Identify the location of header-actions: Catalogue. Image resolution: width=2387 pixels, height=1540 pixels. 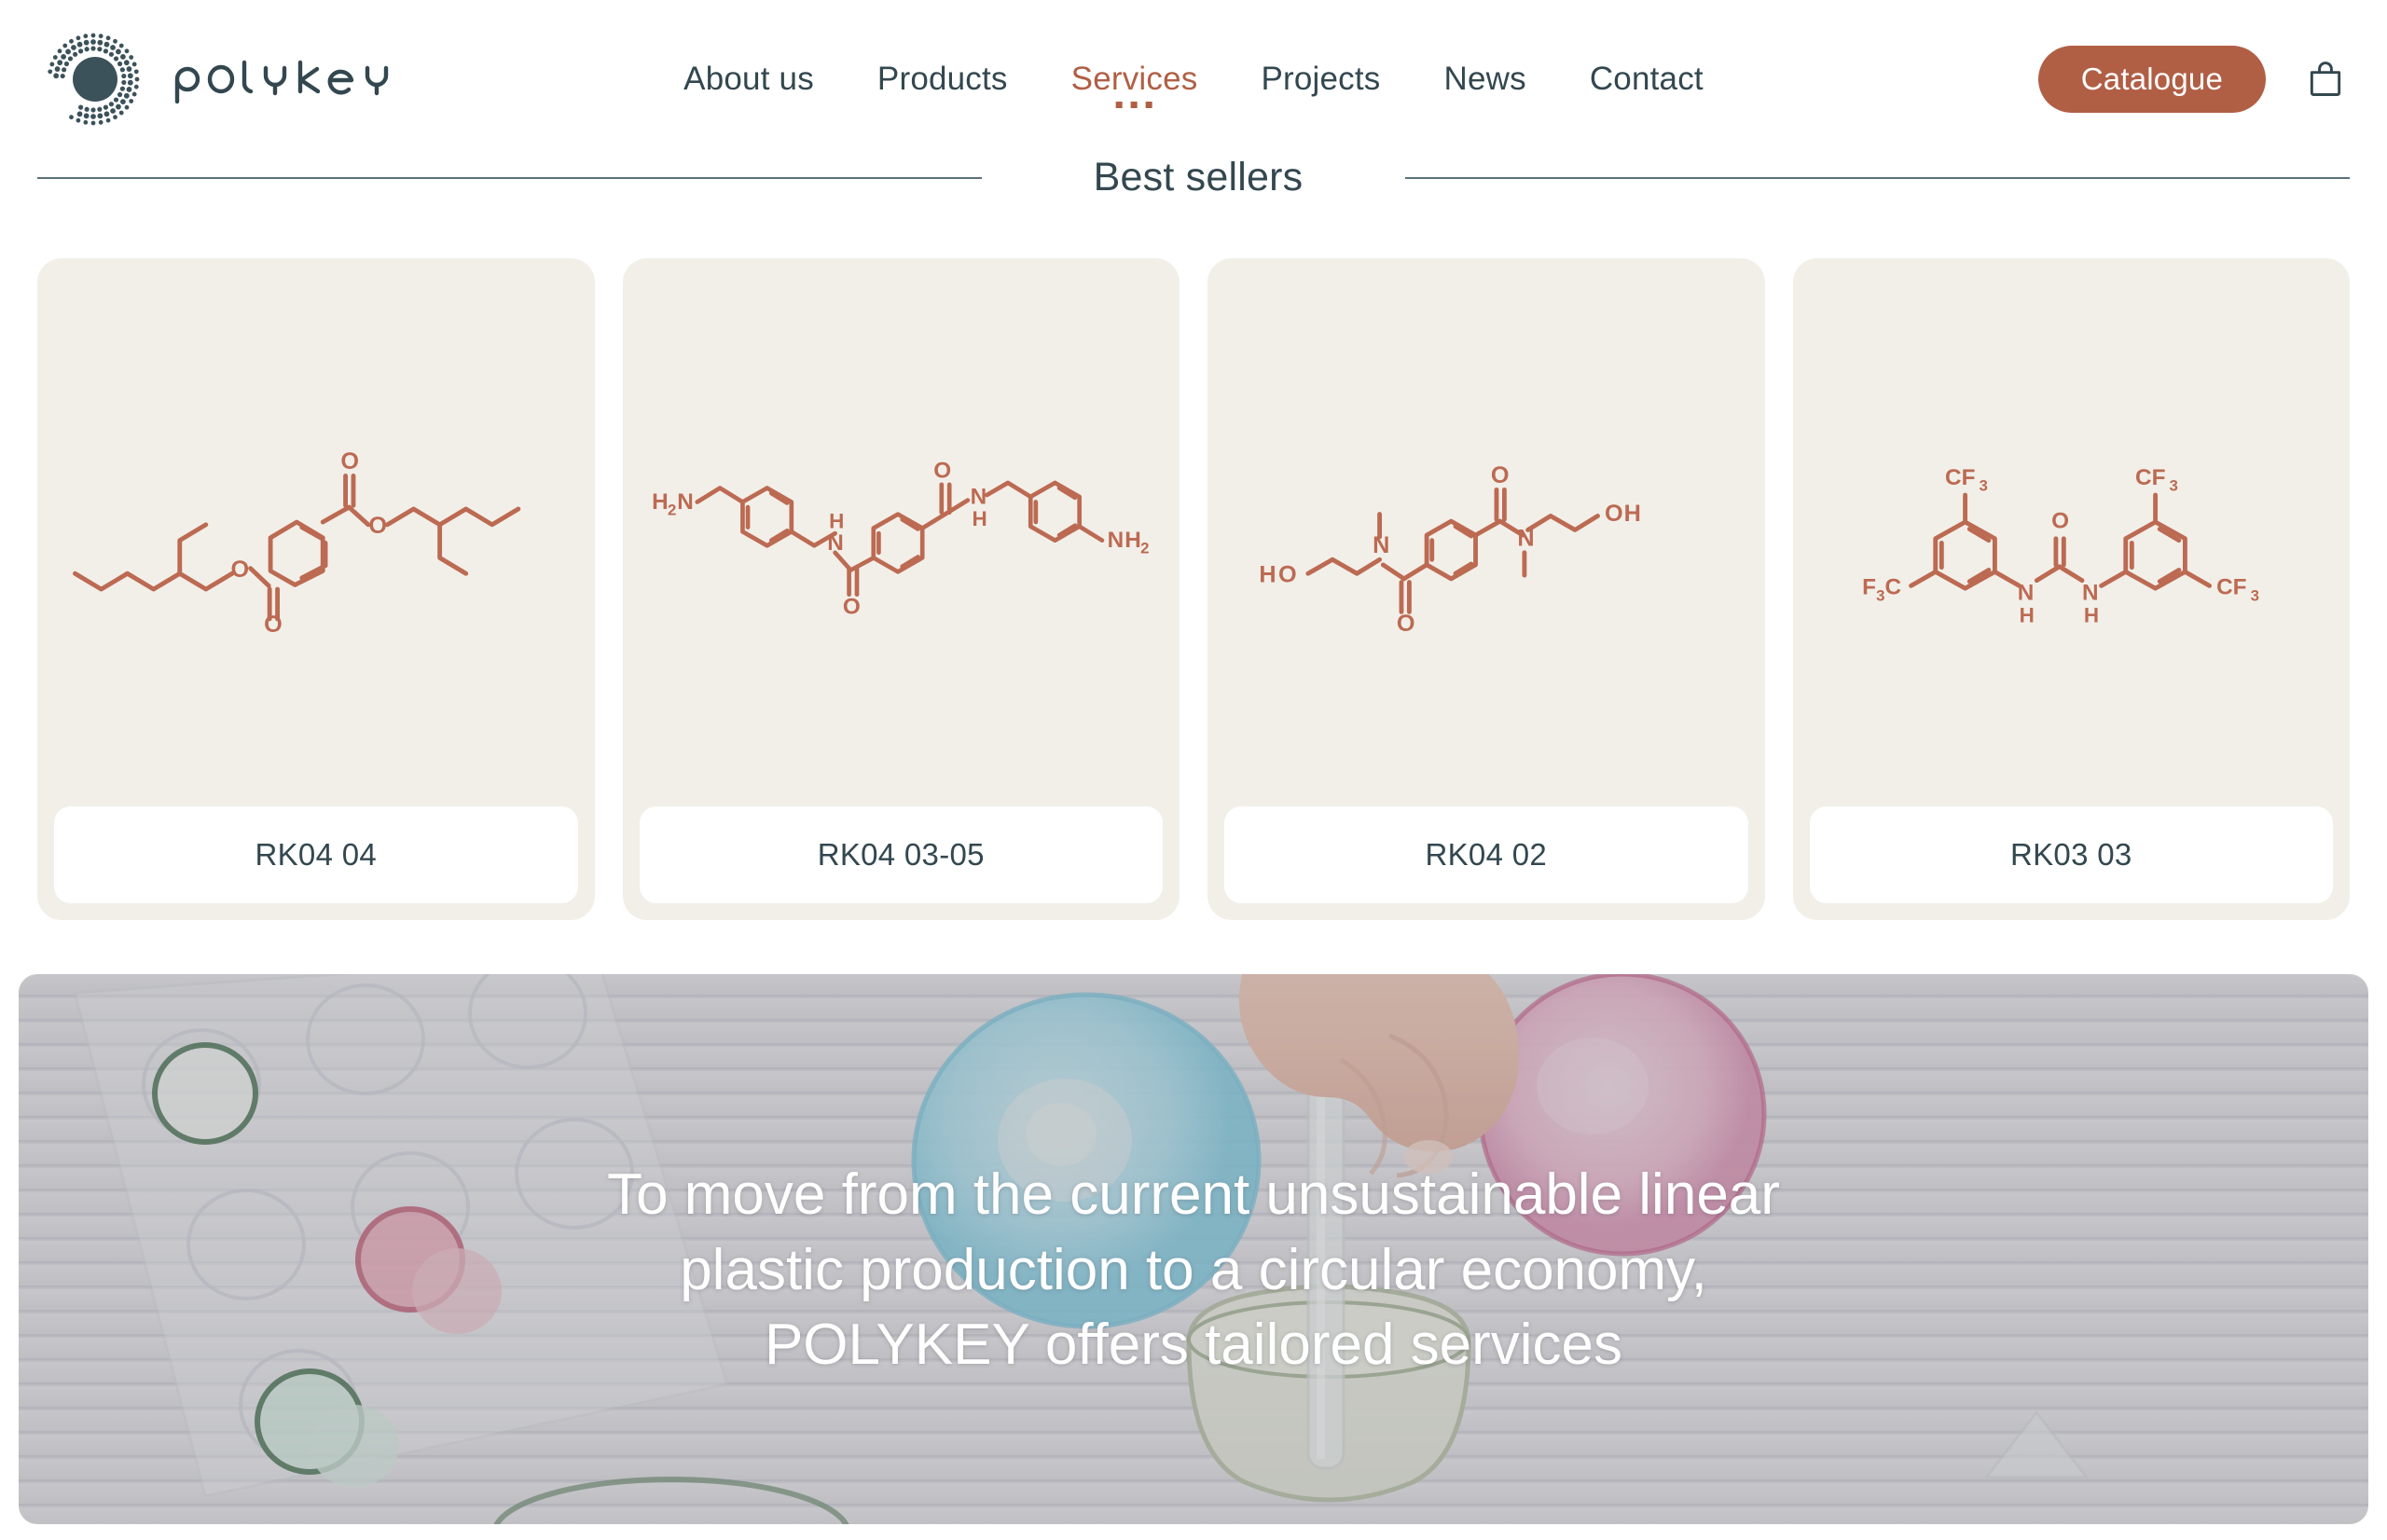
(2191, 79).